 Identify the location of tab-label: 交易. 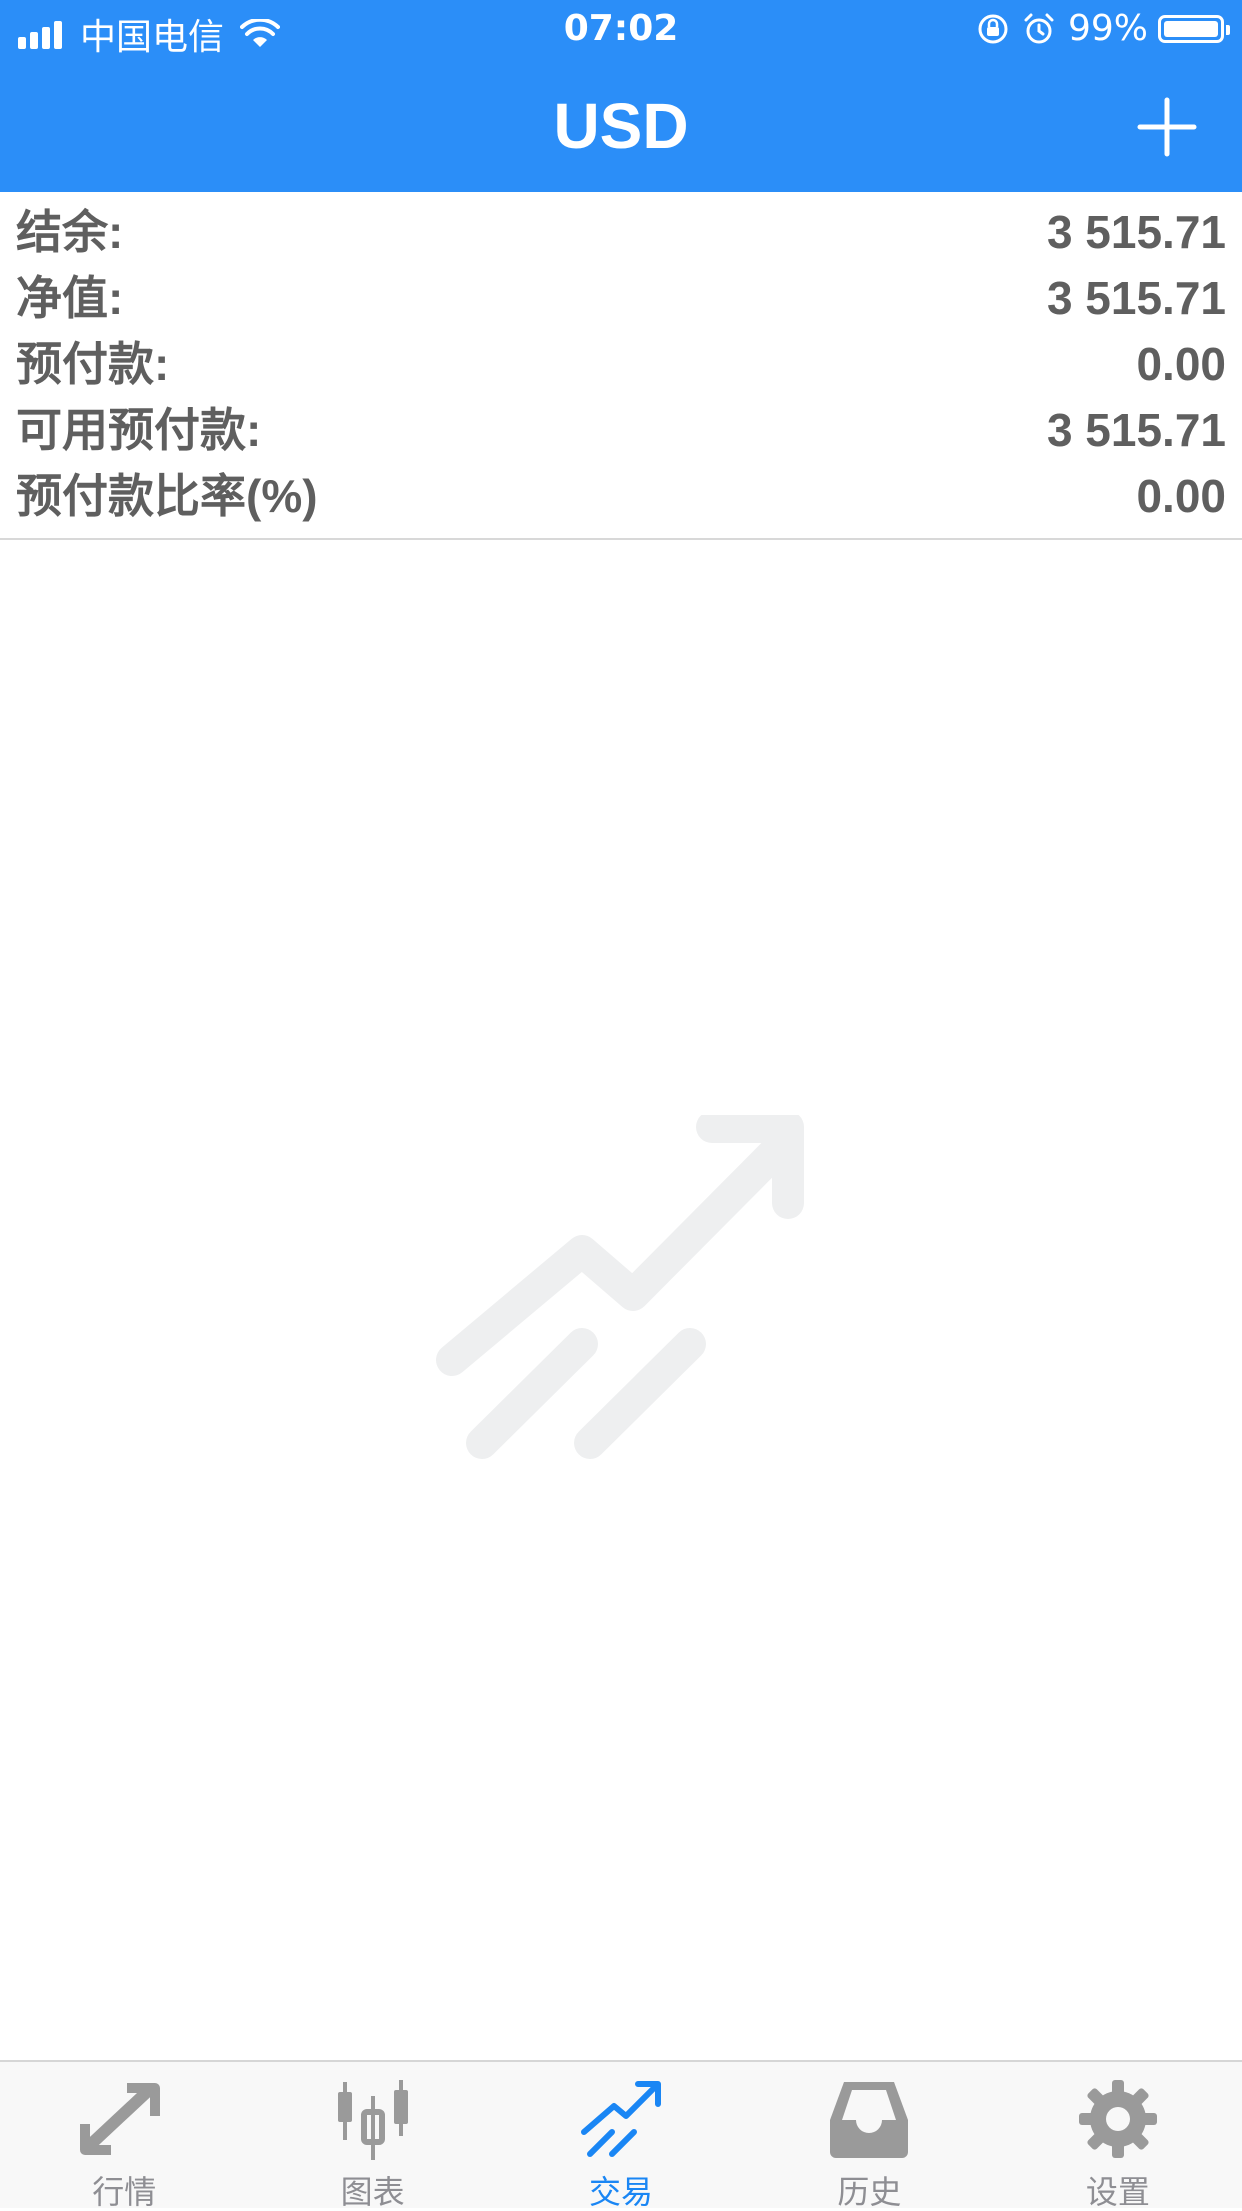
(621, 2192).